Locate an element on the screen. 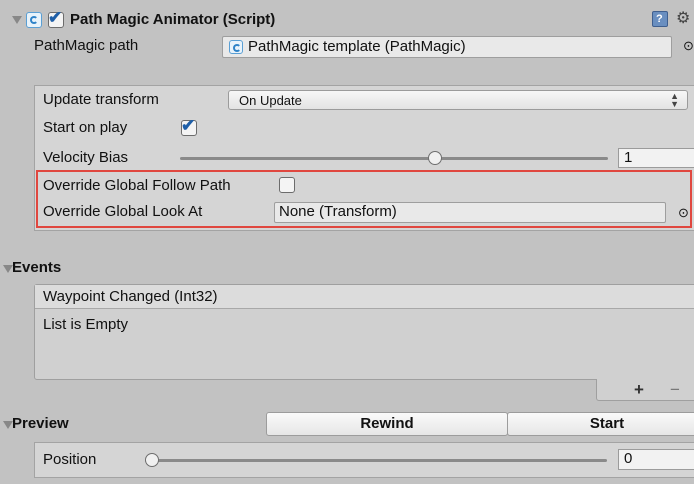 This screenshot has width=694, height=484. pathmagic-path-value: PathMagic template (PathMagic) is located at coordinates (357, 46).